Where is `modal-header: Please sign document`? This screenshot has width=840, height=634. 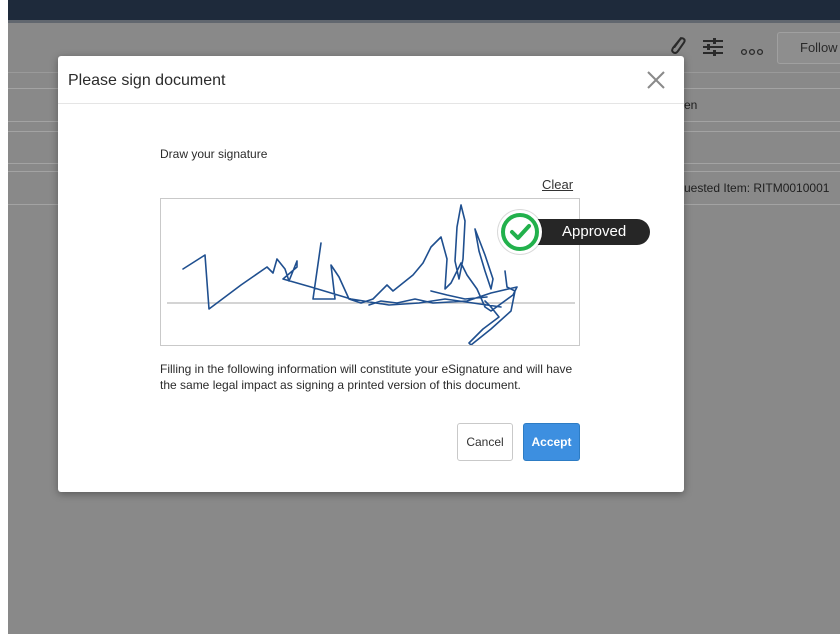 modal-header: Please sign document is located at coordinates (371, 80).